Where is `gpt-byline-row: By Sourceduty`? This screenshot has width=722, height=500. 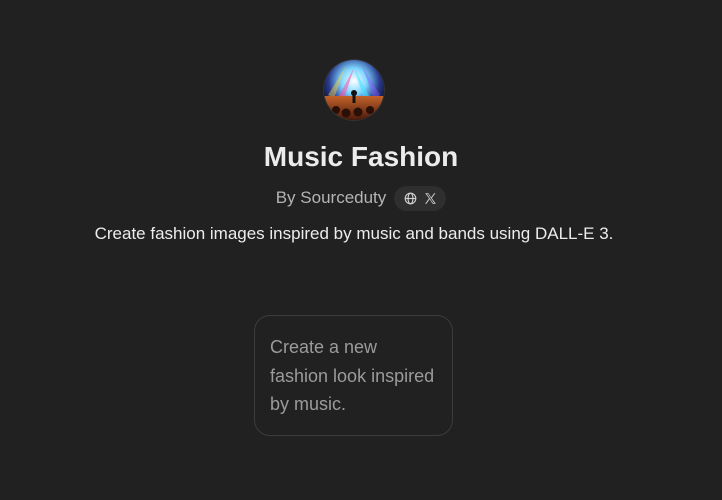
gpt-byline-row: By Sourceduty is located at coordinates (361, 198).